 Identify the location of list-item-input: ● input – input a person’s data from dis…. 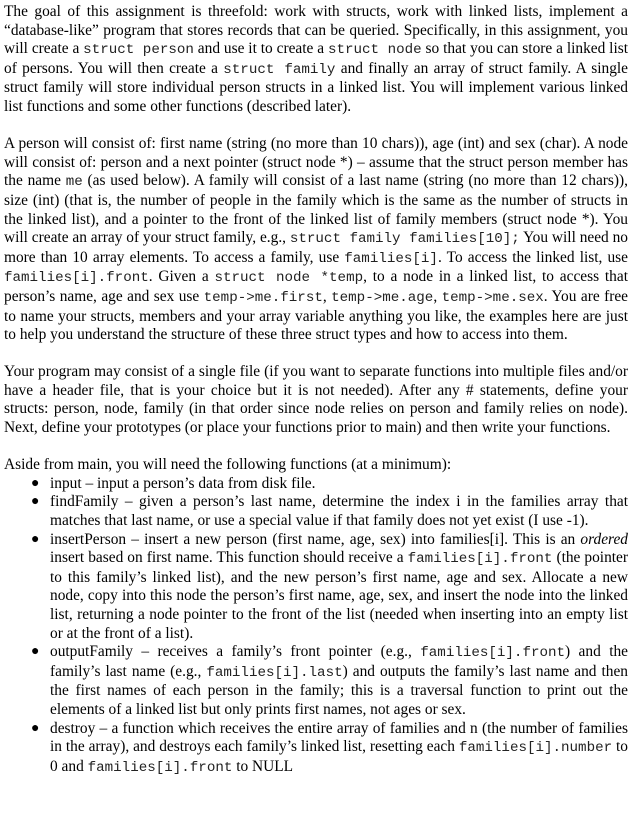
(329, 484).